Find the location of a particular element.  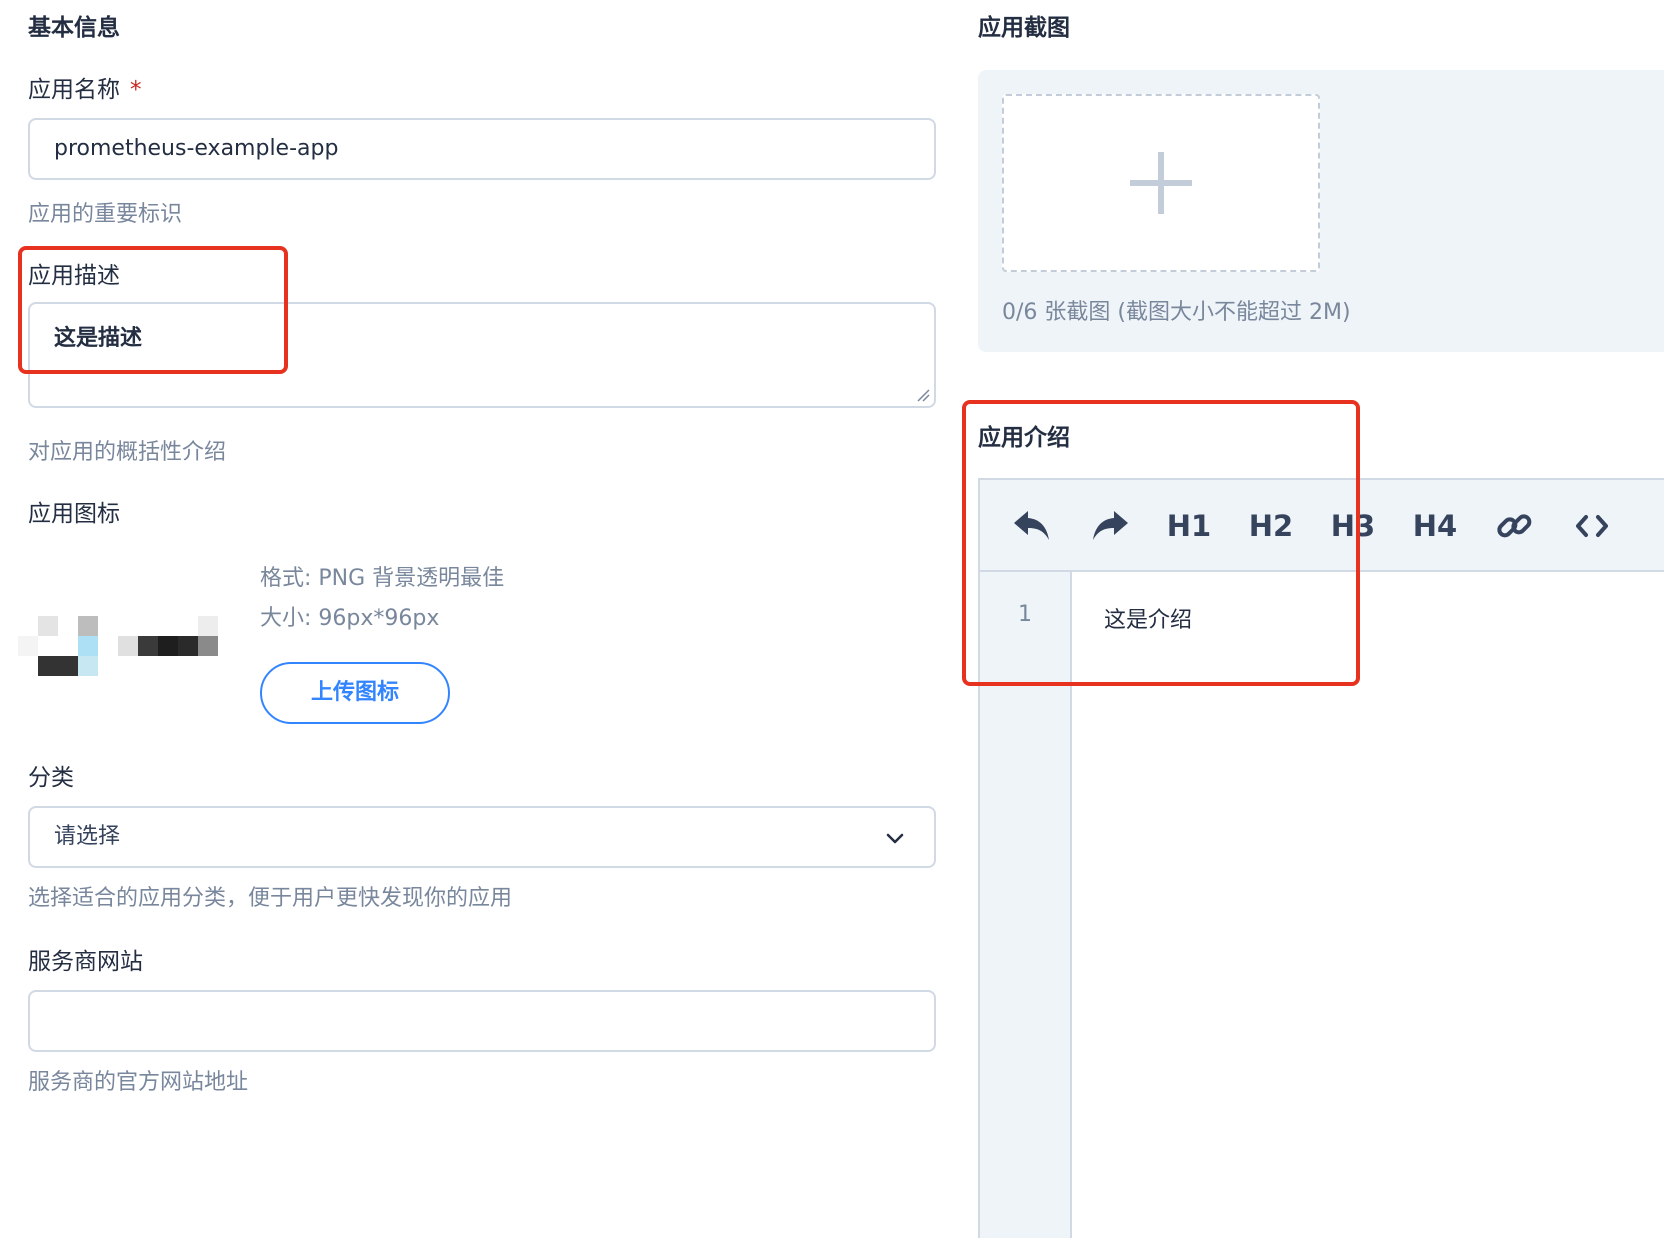

app-icon-preview is located at coordinates (123, 643).